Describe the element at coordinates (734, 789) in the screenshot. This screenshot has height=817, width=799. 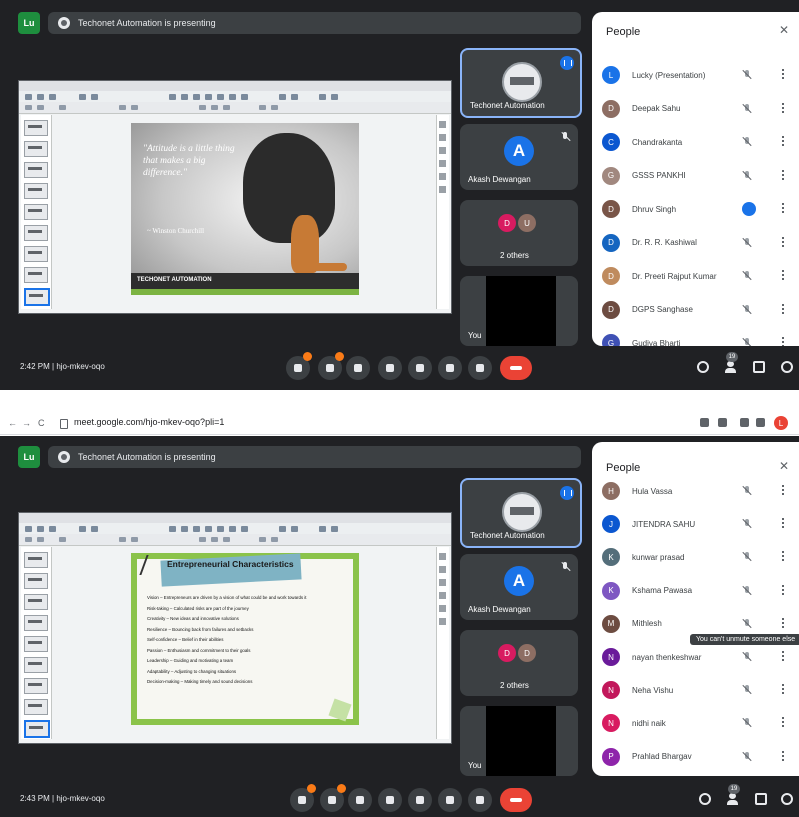
I see `participant-count: 19` at that location.